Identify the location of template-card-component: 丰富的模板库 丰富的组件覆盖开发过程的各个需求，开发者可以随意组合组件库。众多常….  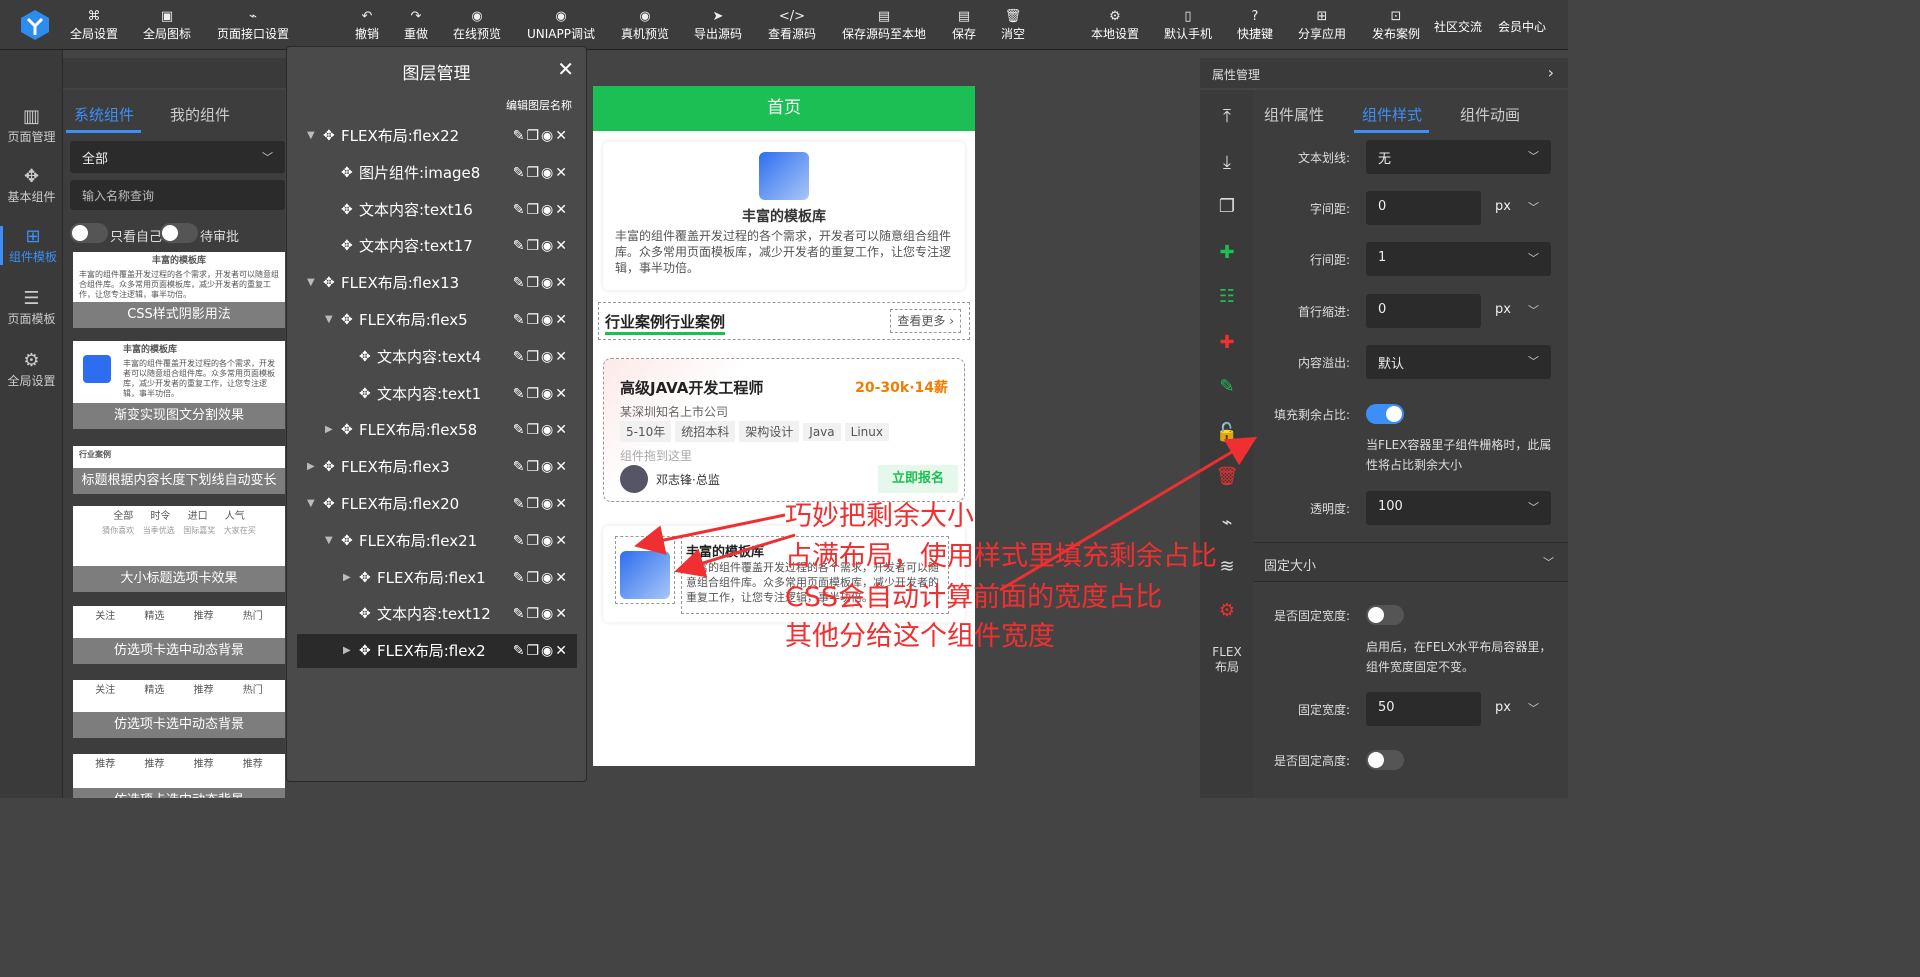
(784, 216).